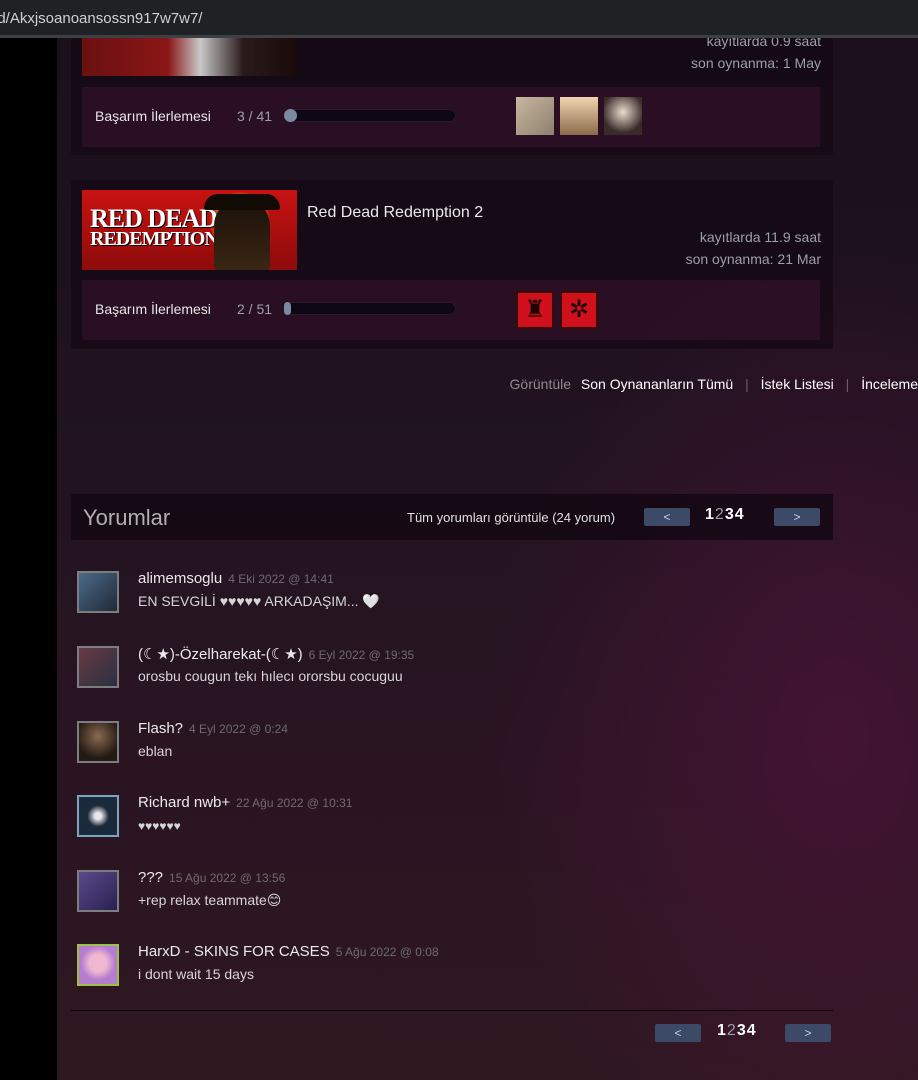 The height and width of the screenshot is (1080, 918). I want to click on comment-date: 4 Eyl 2022 @ 0:24, so click(238, 729).